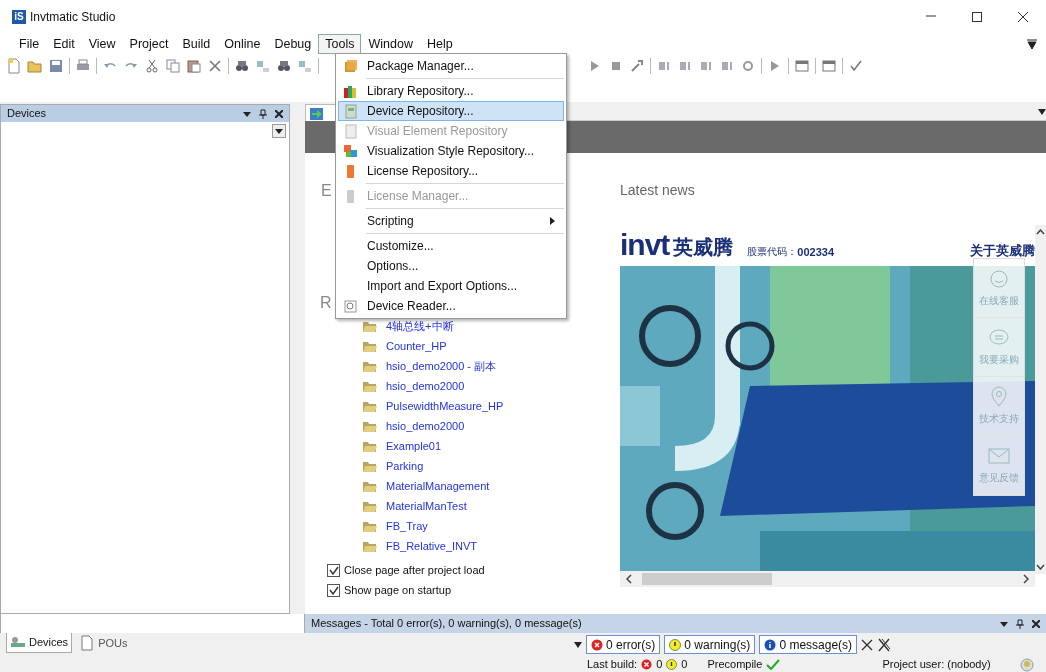 This screenshot has width=1046, height=672. I want to click on stock-code: 002334, so click(816, 252).